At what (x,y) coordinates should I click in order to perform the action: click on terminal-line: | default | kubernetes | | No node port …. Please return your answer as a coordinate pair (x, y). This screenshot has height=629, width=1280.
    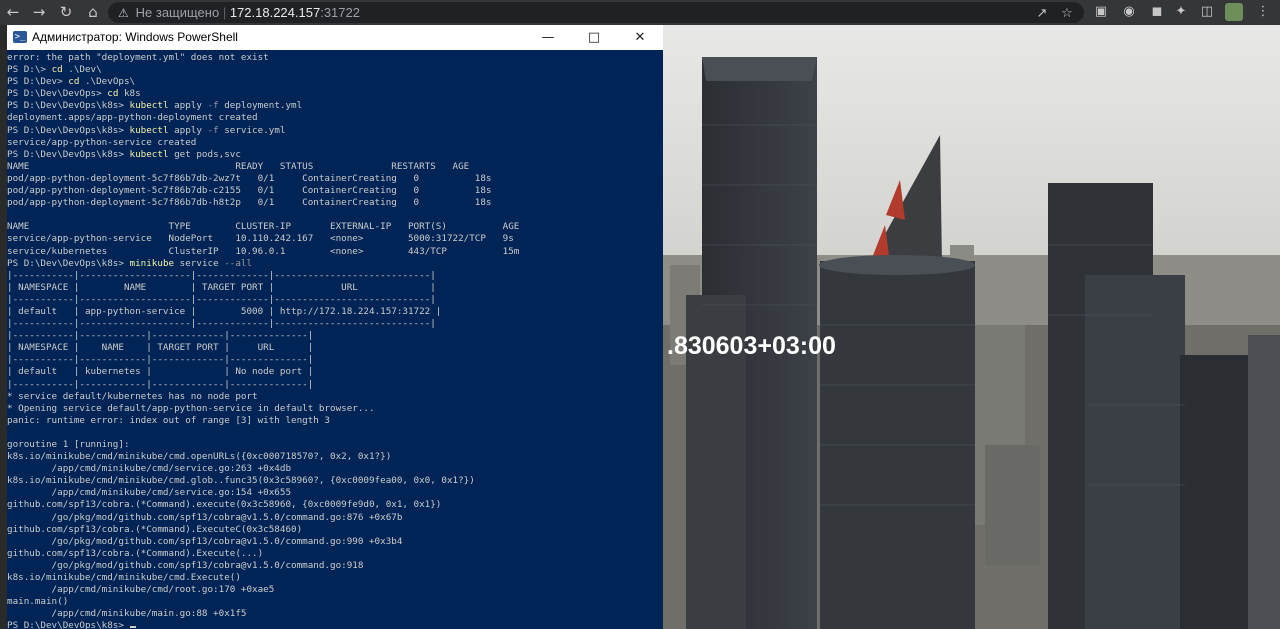
    Looking at the image, I should click on (263, 372).